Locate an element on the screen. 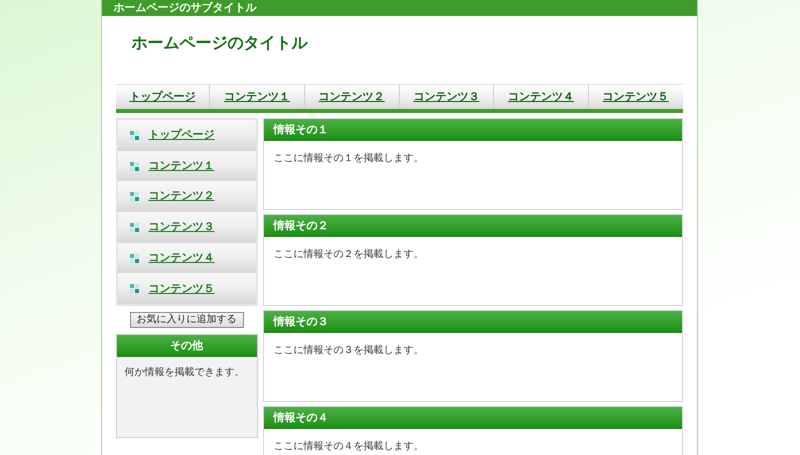 This screenshot has width=800, height=455. side-box-text: 何か情報を掲載できます。 is located at coordinates (185, 373).